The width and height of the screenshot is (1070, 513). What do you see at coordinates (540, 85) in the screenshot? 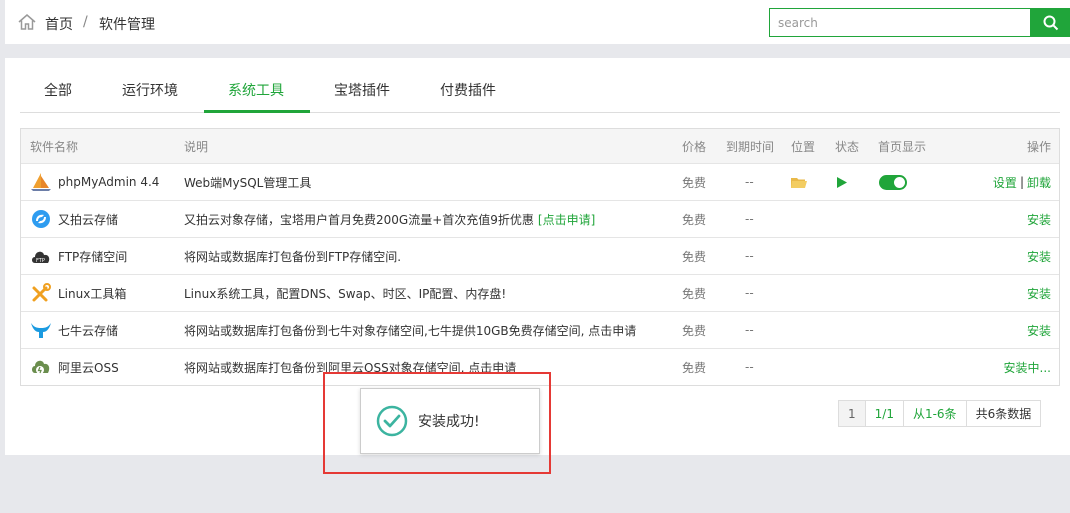
I see `tab-bar: 全部 运行环境 系统工具 宝塔插件 付费插件` at bounding box center [540, 85].